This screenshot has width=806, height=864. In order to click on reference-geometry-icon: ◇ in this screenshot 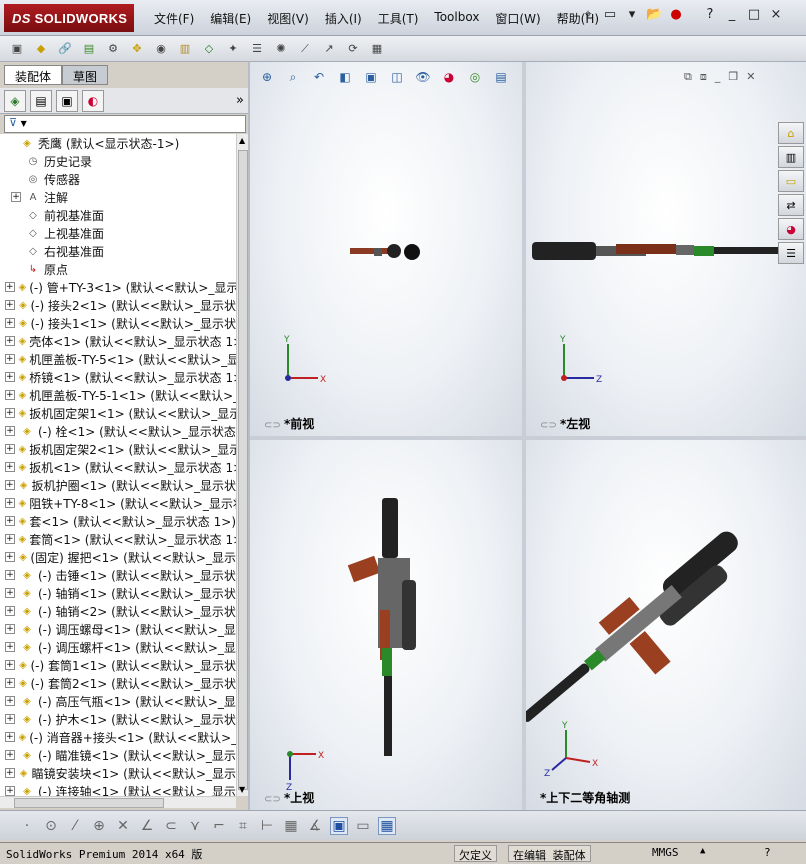, I will do `click(209, 49)`.